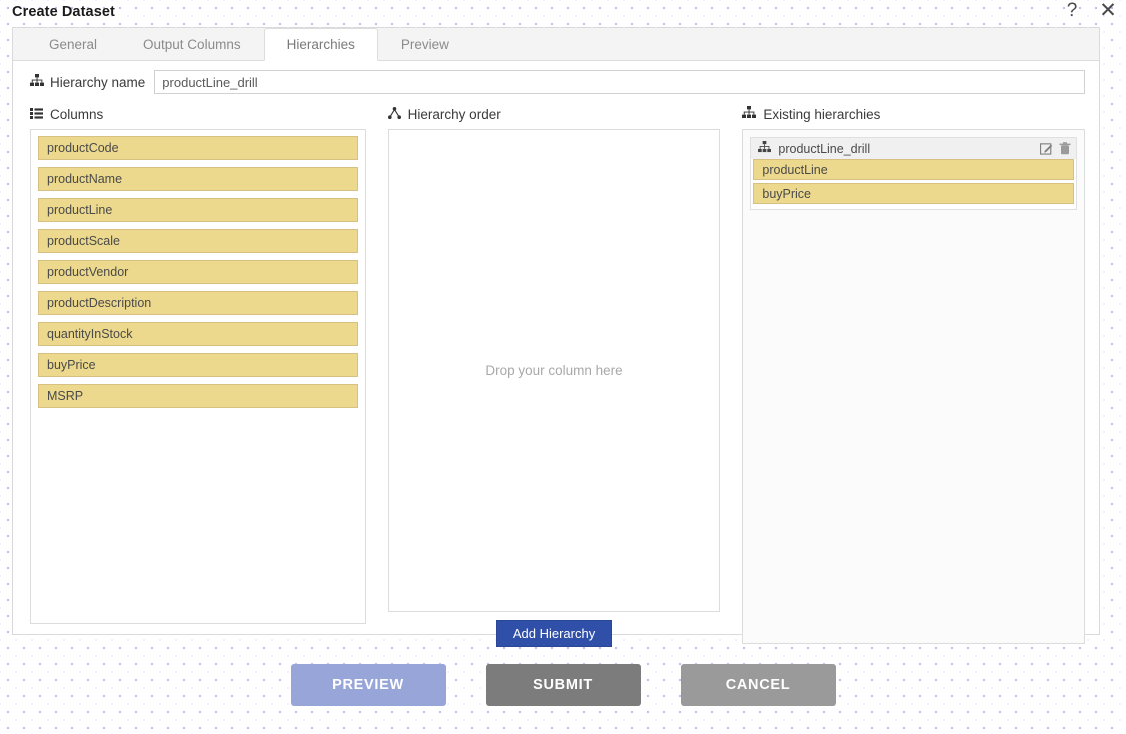 The image size is (1126, 734). What do you see at coordinates (198, 116) in the screenshot?
I see `columns-panel-header: Columns` at bounding box center [198, 116].